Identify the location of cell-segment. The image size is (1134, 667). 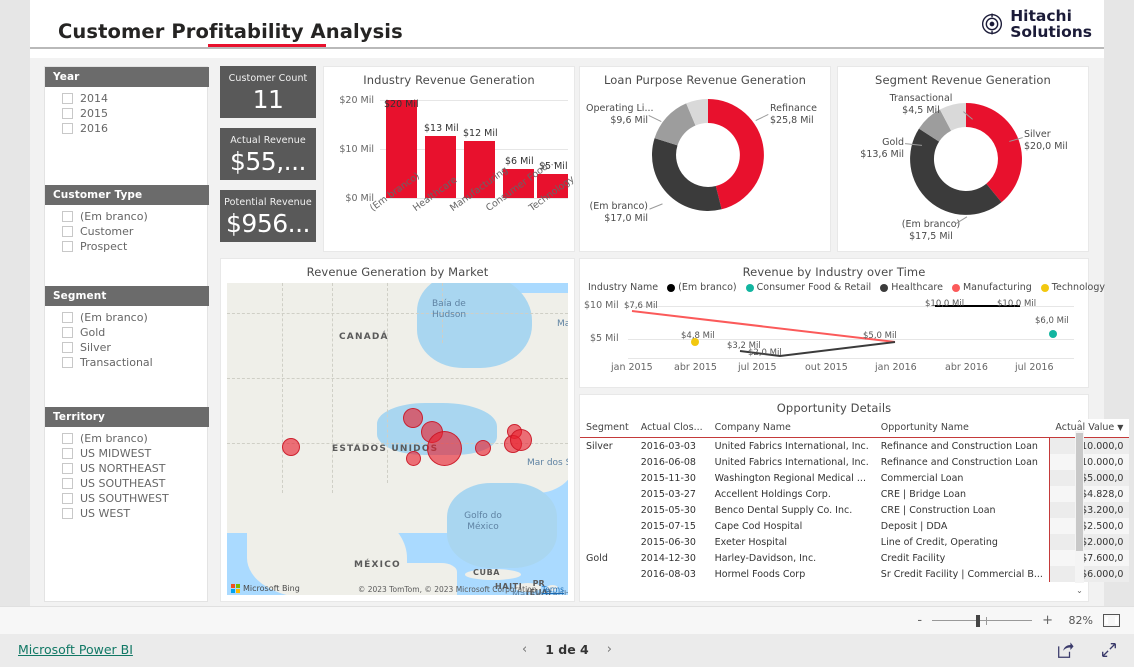
(607, 494).